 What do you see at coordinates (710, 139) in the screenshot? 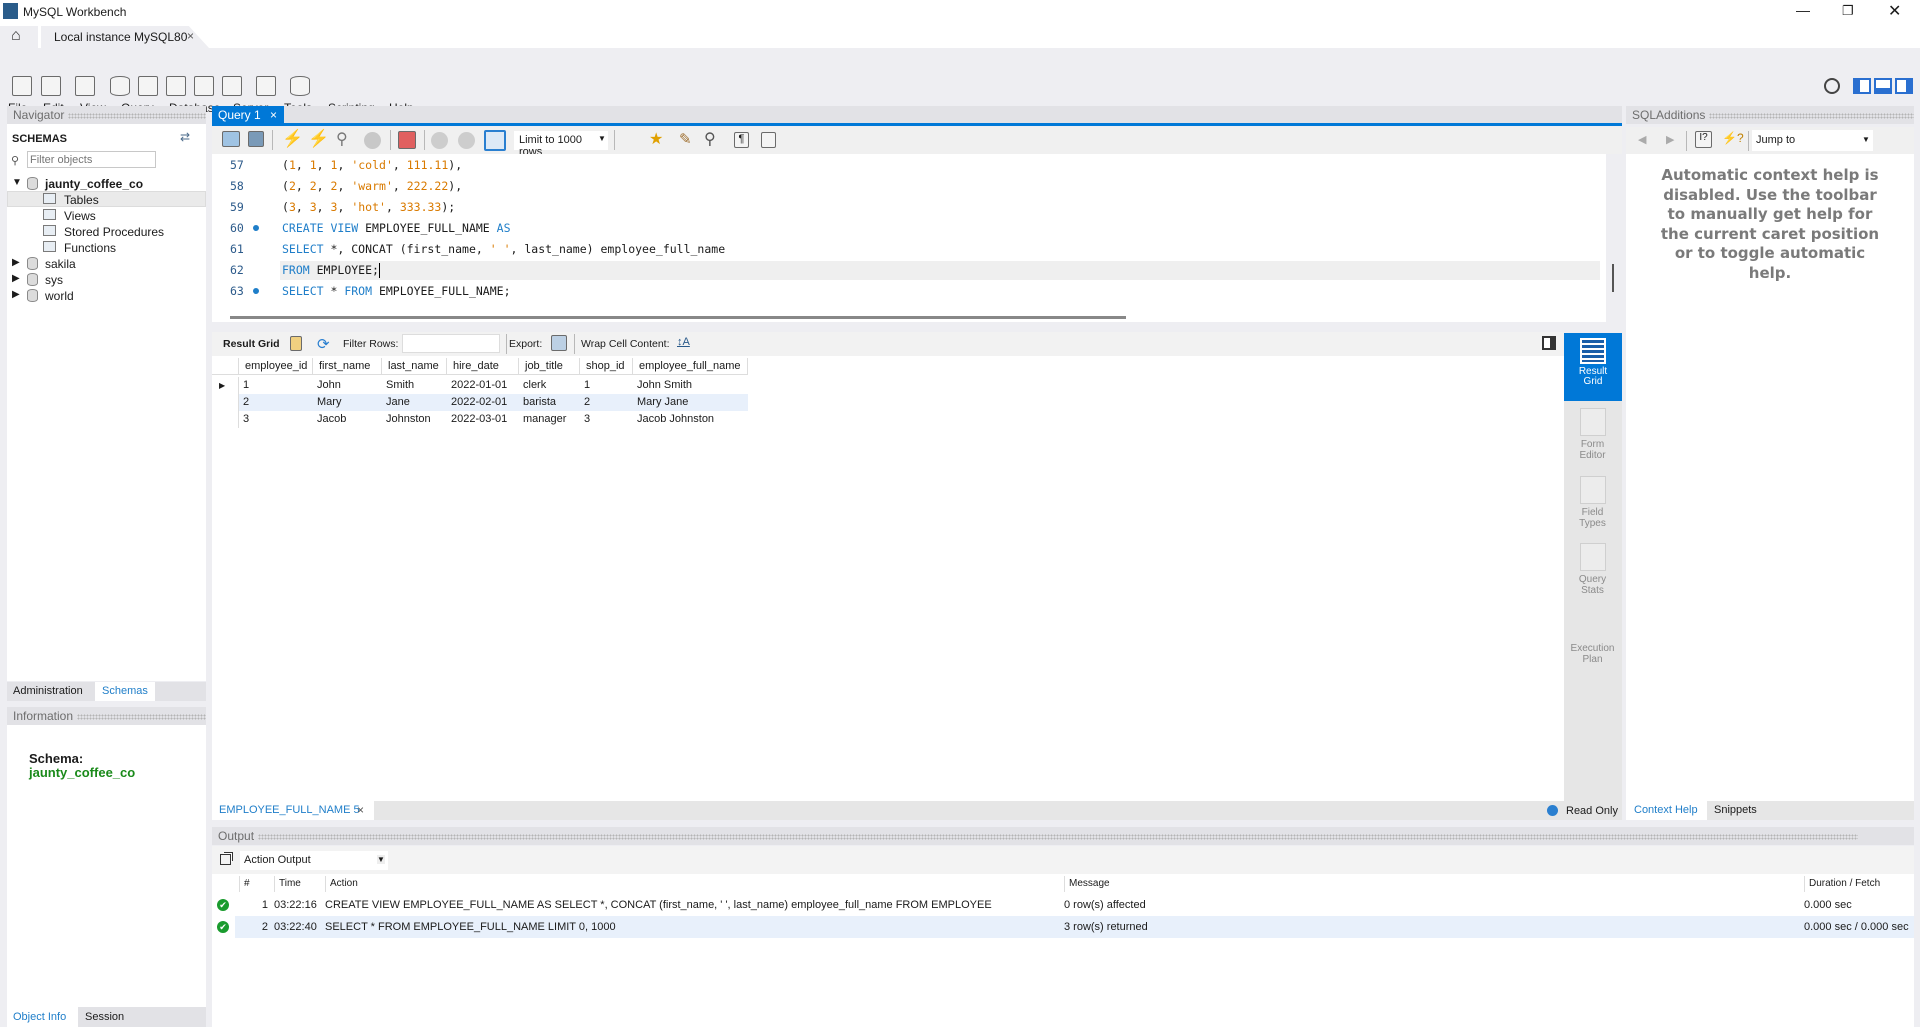
I see `find-icon: ⚲` at bounding box center [710, 139].